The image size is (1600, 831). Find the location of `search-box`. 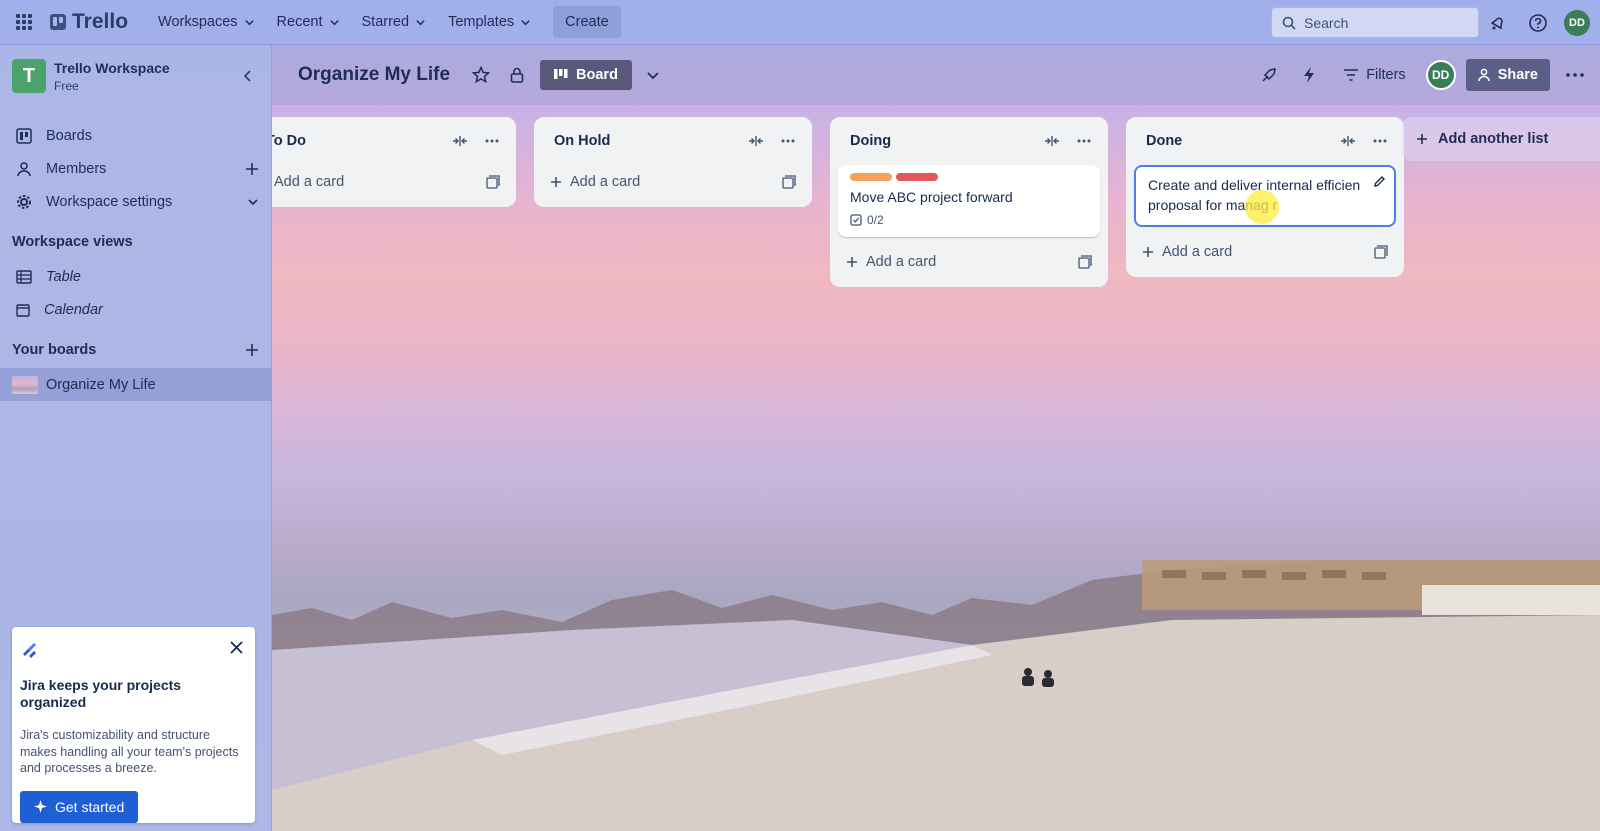

search-box is located at coordinates (1375, 22).